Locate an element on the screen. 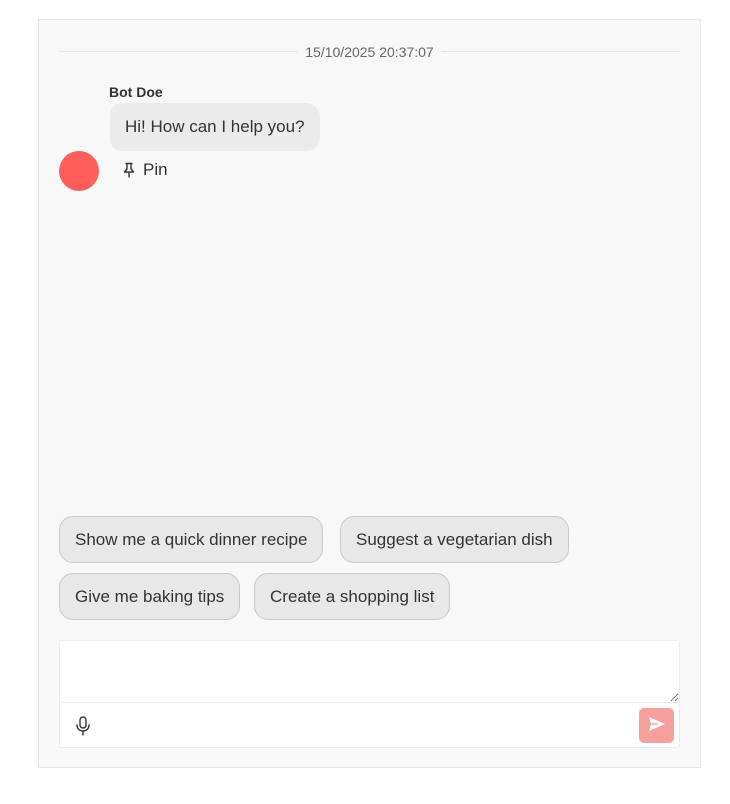 This screenshot has width=730, height=804. suggestion-chip-shopping-list: Create a shopping list is located at coordinates (352, 596).